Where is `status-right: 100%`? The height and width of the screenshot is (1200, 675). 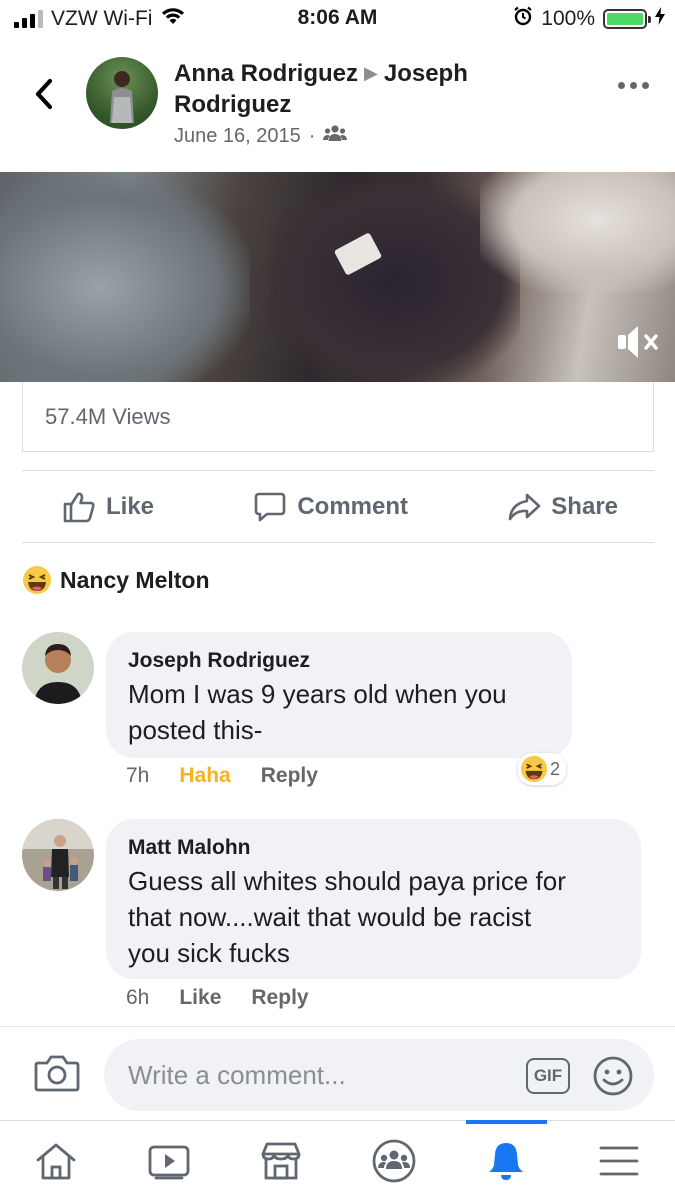
status-right: 100% is located at coordinates (589, 19).